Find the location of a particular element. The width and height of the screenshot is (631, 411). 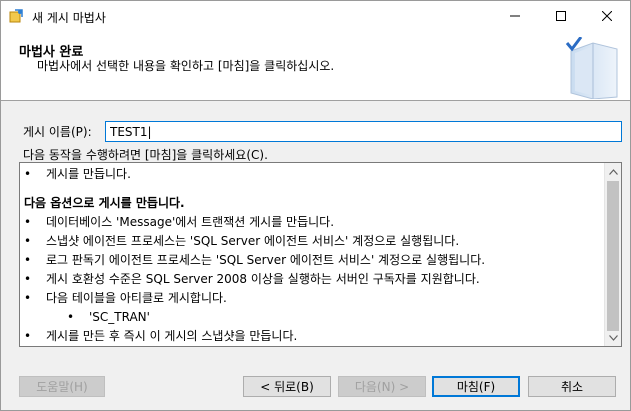

wizard-footer: 도움말(H) < 뒤로(B) 다음(N) > 마침(F) 취소 is located at coordinates (315, 386).